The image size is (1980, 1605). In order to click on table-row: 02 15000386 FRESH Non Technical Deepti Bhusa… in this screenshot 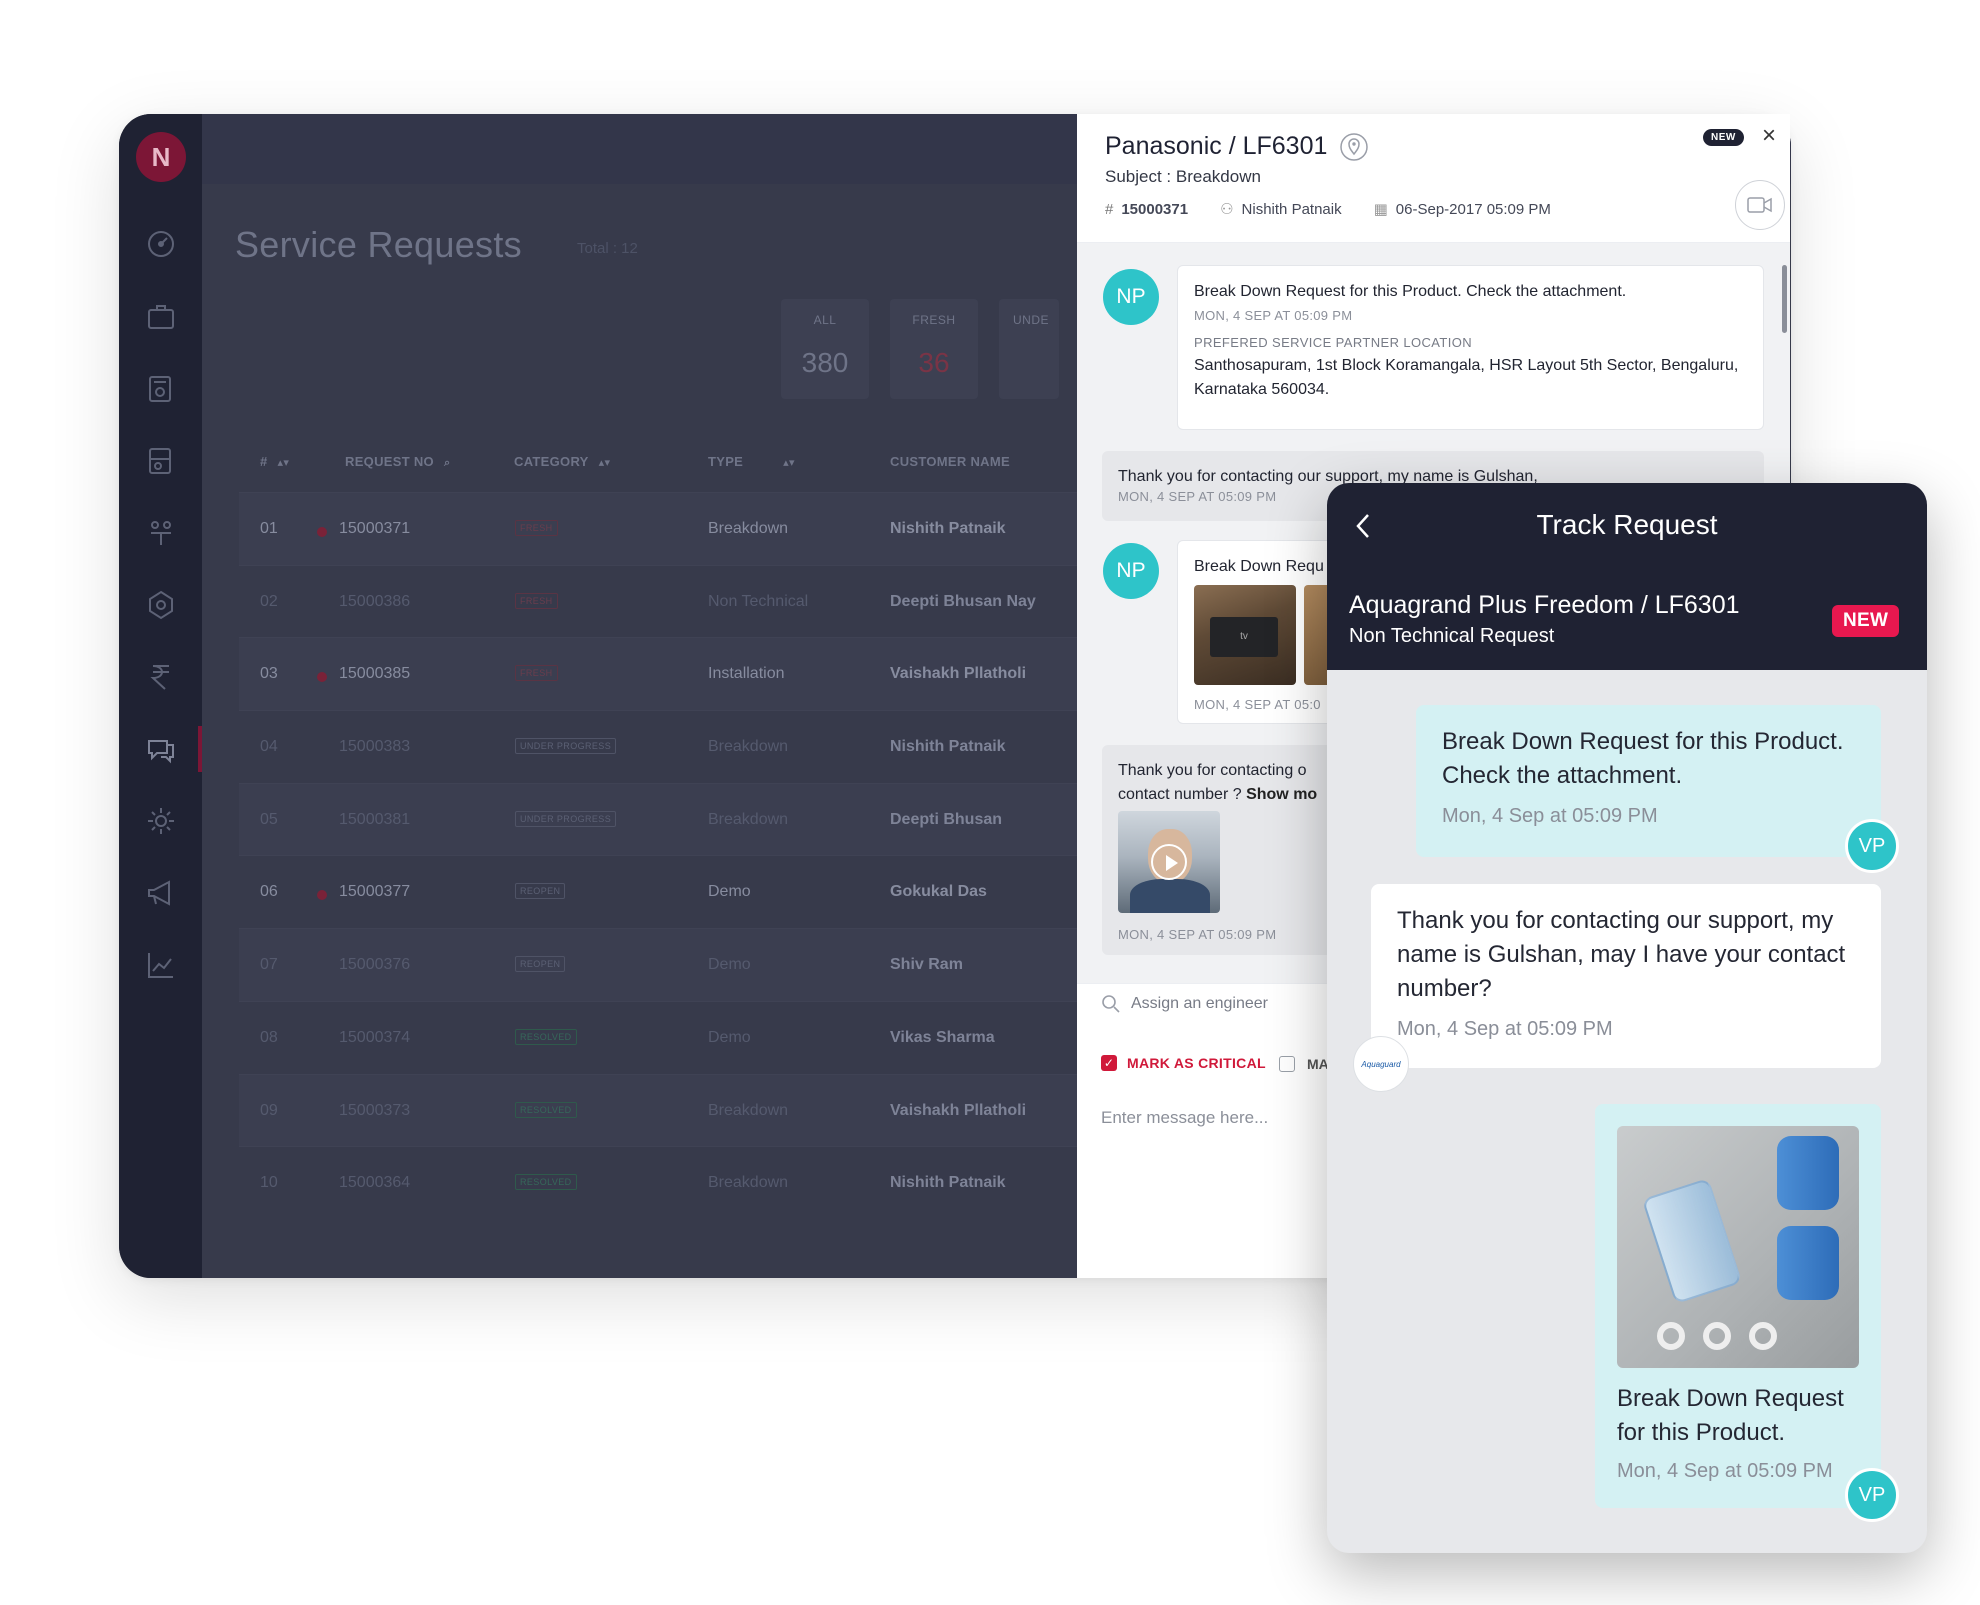, I will do `click(679, 601)`.